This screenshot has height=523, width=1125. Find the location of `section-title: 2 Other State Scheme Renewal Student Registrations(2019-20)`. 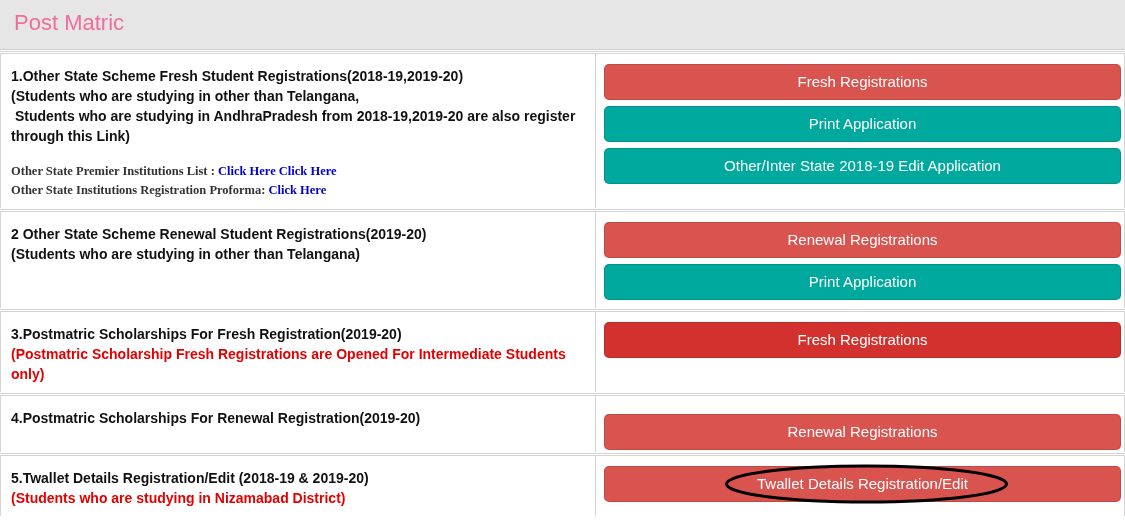

section-title: 2 Other State Scheme Renewal Student Registrations(2019-20) is located at coordinates (219, 234).